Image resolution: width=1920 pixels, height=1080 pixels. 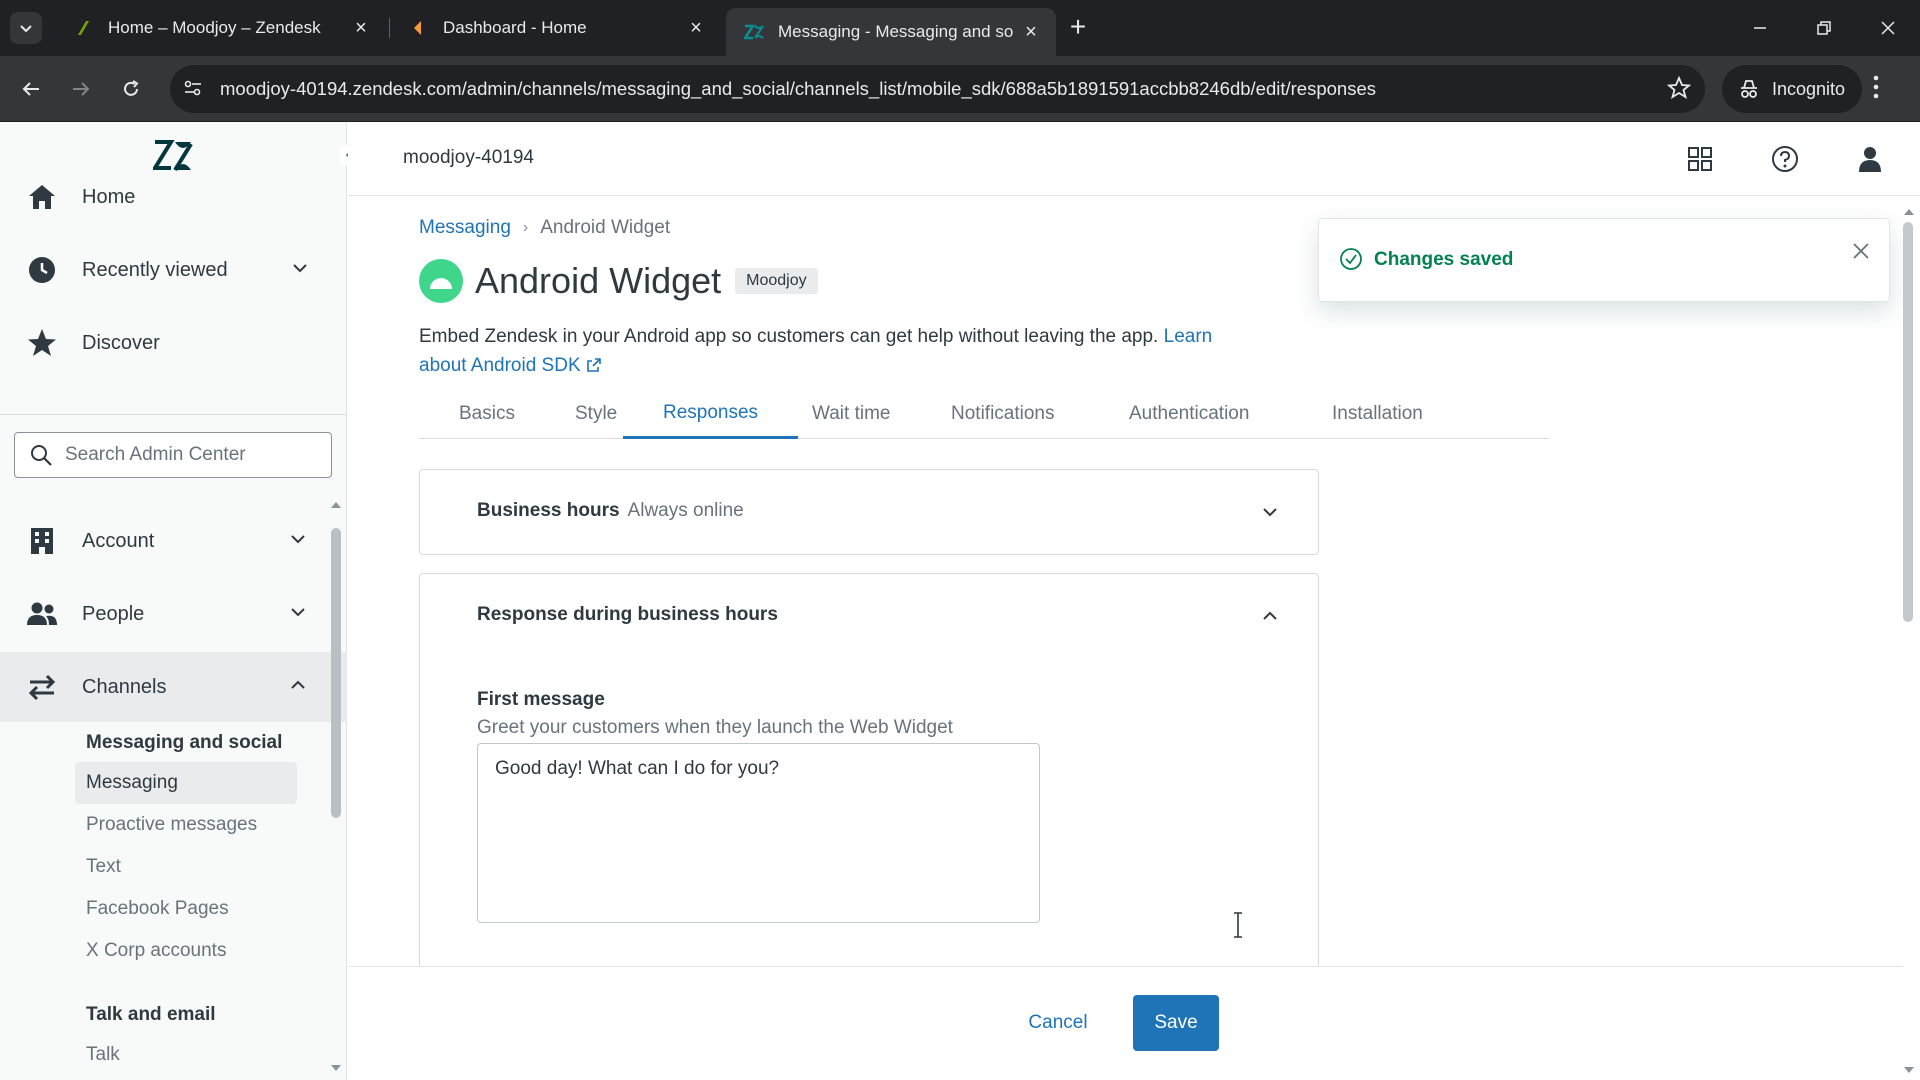 What do you see at coordinates (1870, 159) in the screenshot?
I see `user-avatar-icon` at bounding box center [1870, 159].